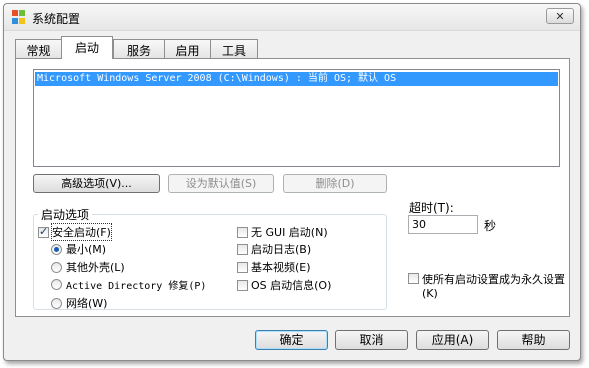  What do you see at coordinates (452, 340) in the screenshot?
I see `apply-button: 应用(A)` at bounding box center [452, 340].